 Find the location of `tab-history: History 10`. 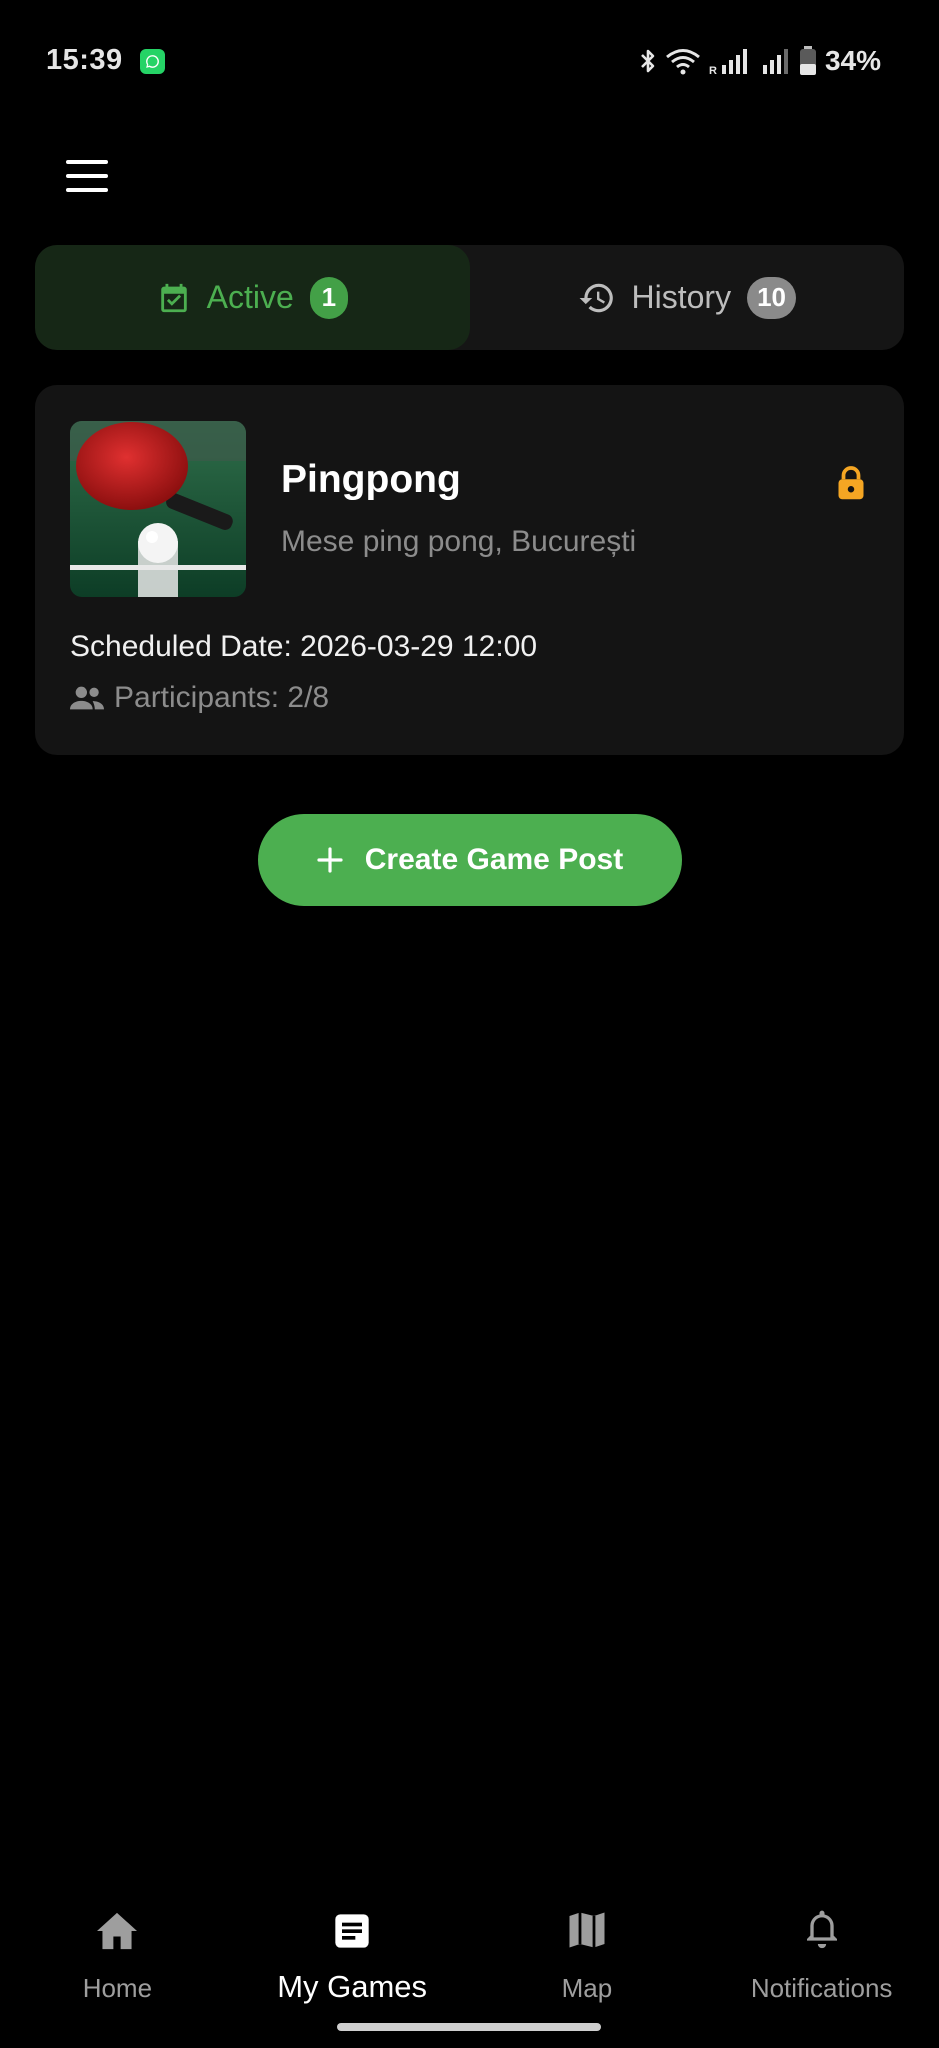

tab-history: History 10 is located at coordinates (687, 297).